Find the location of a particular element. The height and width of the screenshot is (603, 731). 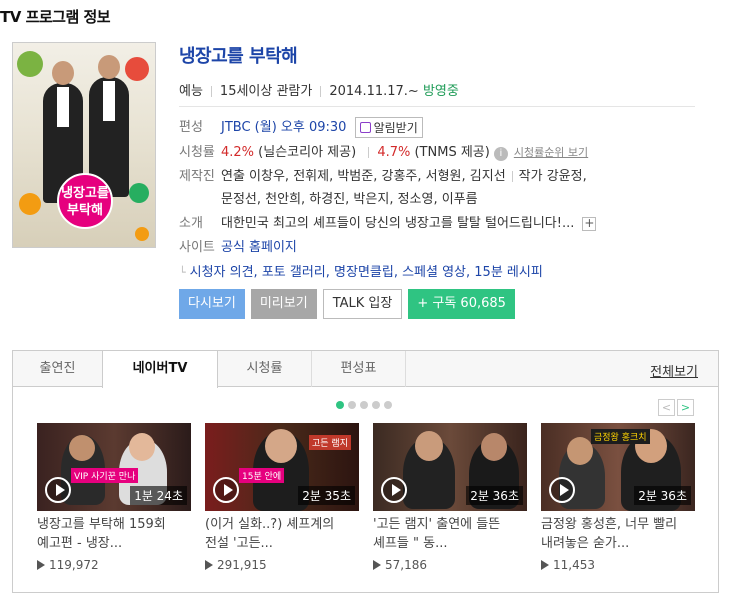

prev-arrow-icon: < is located at coordinates (666, 407).